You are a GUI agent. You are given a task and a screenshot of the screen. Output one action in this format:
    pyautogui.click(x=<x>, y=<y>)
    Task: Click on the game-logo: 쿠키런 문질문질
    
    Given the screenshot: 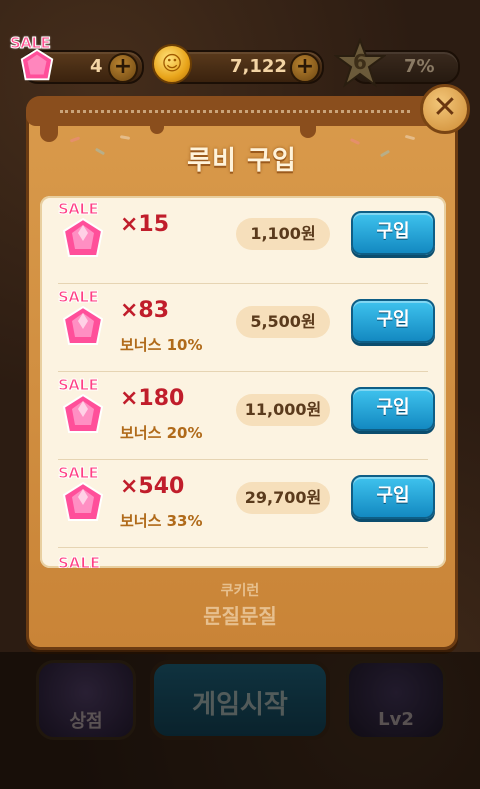 What is the action you would take?
    pyautogui.click(x=240, y=608)
    